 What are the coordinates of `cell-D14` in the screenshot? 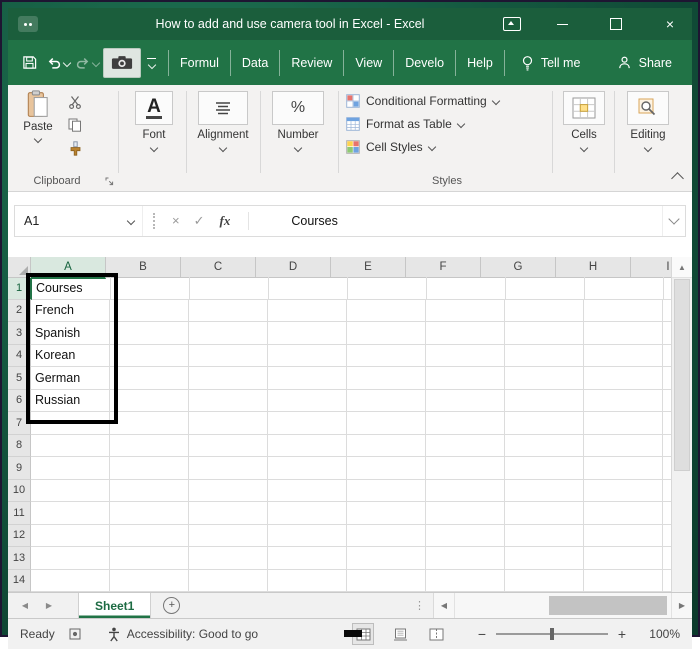 It's located at (307, 580).